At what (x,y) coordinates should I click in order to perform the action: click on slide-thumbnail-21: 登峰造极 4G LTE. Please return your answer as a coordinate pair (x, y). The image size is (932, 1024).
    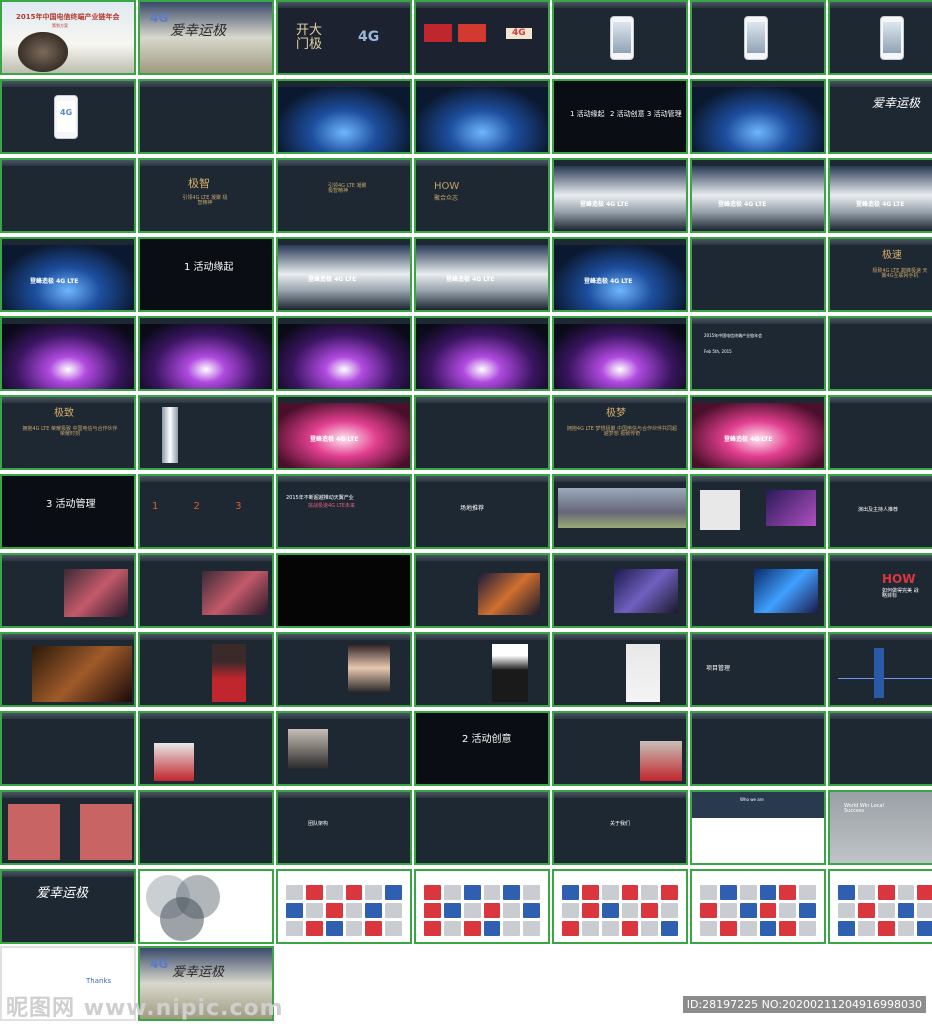
    Looking at the image, I should click on (880, 195).